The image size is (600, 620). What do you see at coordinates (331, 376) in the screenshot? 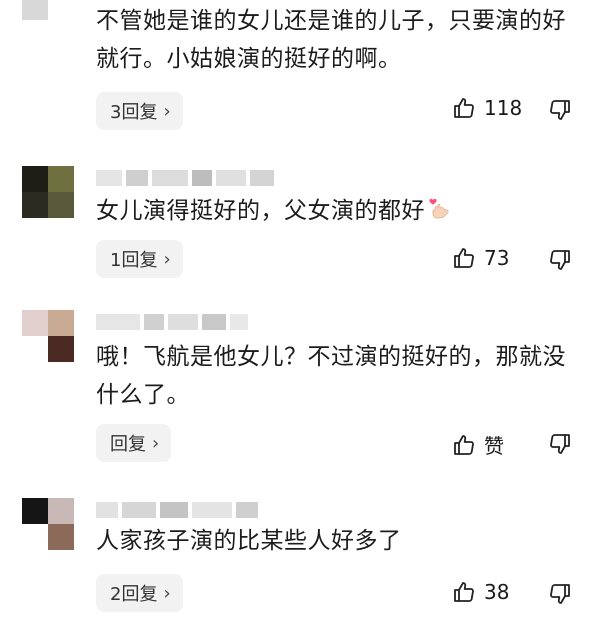
I see `comment-text: 哦！飞航是他女儿？不过演的挺好的，那就没什么了。` at bounding box center [331, 376].